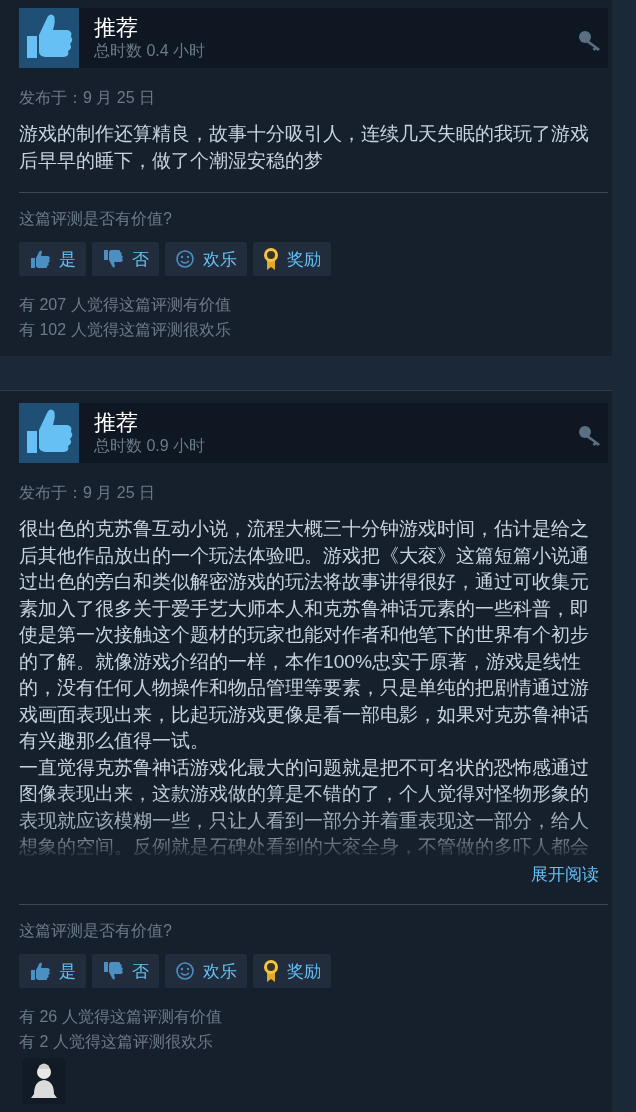  Describe the element at coordinates (116, 1042) in the screenshot. I see `vote-count-text: 有 2 人觉得这篇评测很欢乐` at that location.